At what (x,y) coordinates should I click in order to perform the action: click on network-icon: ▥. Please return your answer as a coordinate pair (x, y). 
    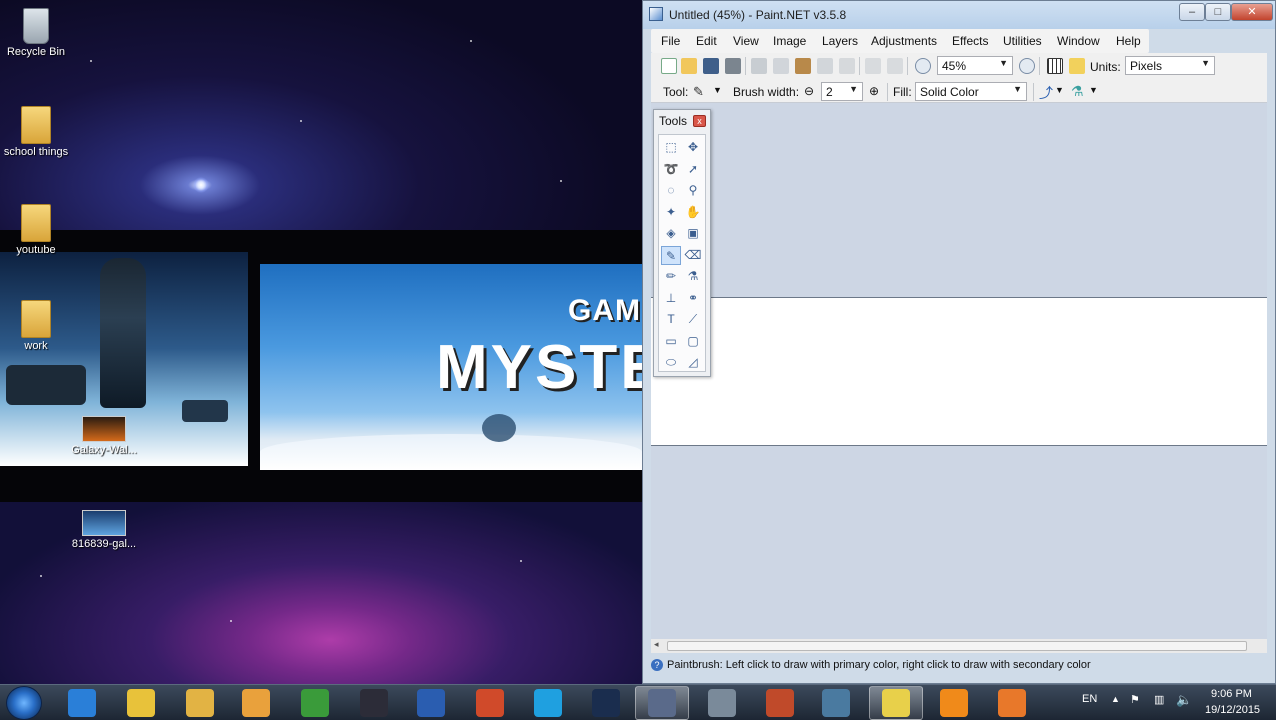
    Looking at the image, I should click on (1159, 699).